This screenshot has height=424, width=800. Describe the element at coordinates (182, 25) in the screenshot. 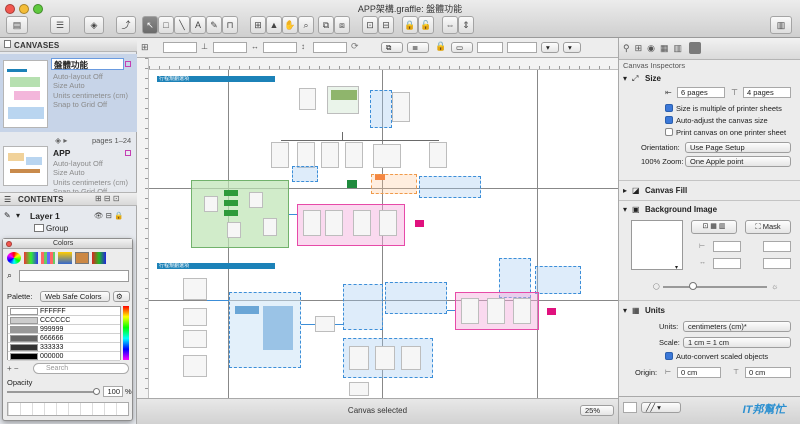

I see `line-tool-icon: ╲` at that location.